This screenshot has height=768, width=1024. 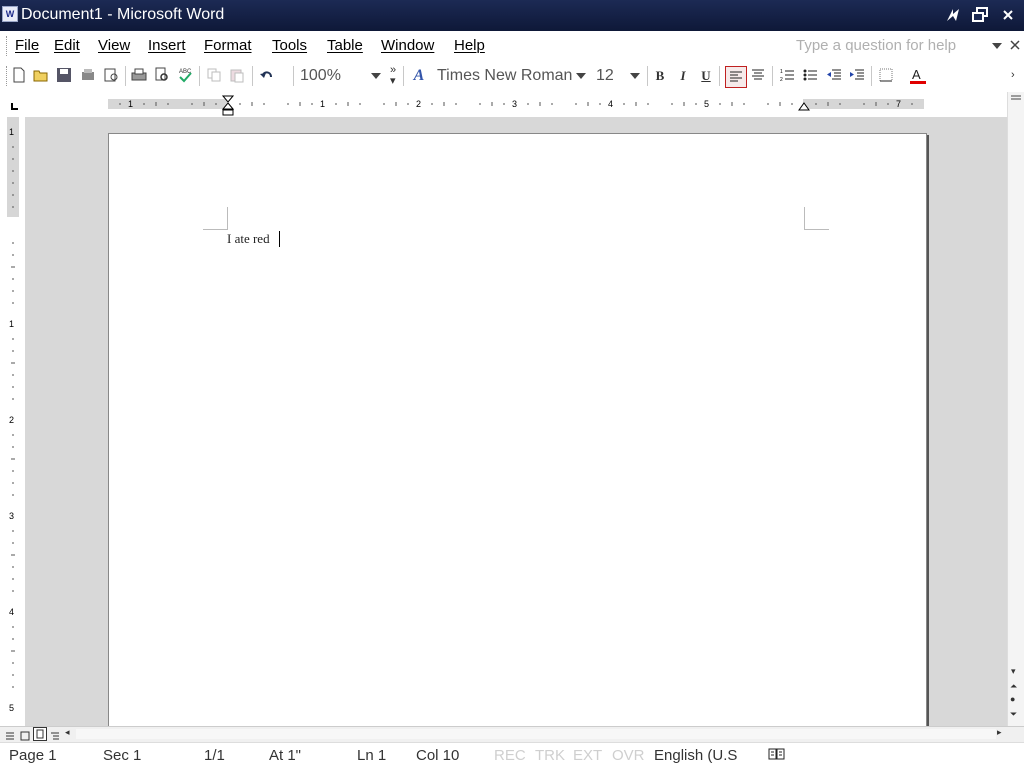 What do you see at coordinates (419, 76) in the screenshot?
I see `styles-icon: A` at bounding box center [419, 76].